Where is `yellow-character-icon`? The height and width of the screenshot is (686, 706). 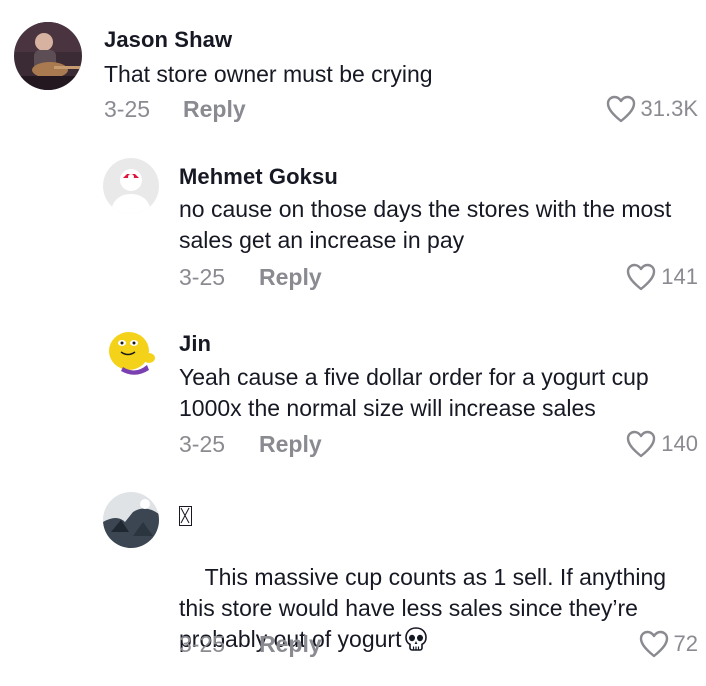
yellow-character-icon is located at coordinates (131, 353).